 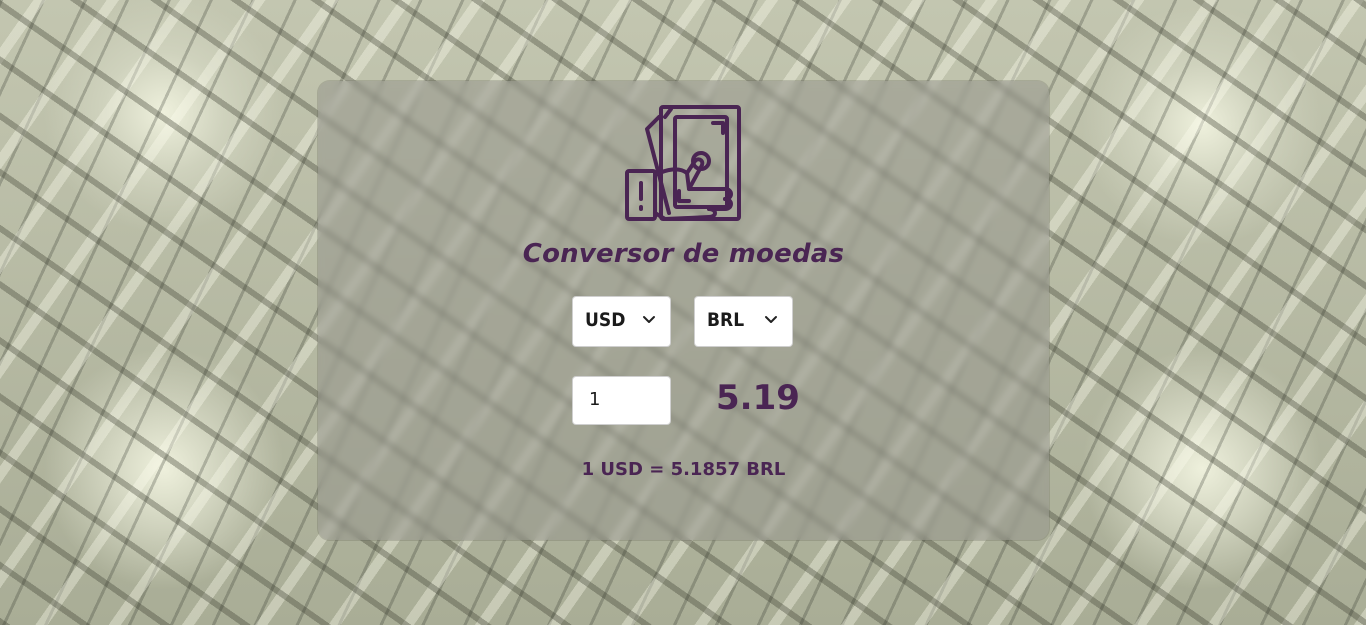 I want to click on from-currency-select: USD, so click(x=621, y=321).